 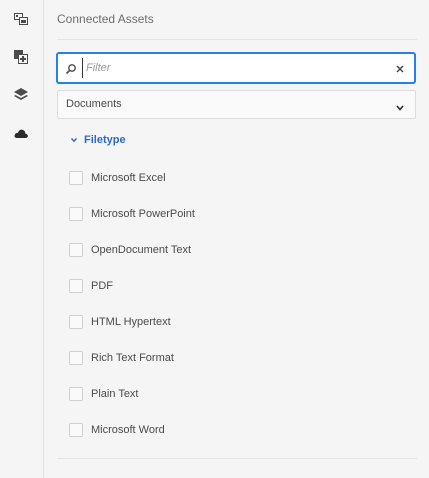 I want to click on side-rail, so click(x=22, y=239).